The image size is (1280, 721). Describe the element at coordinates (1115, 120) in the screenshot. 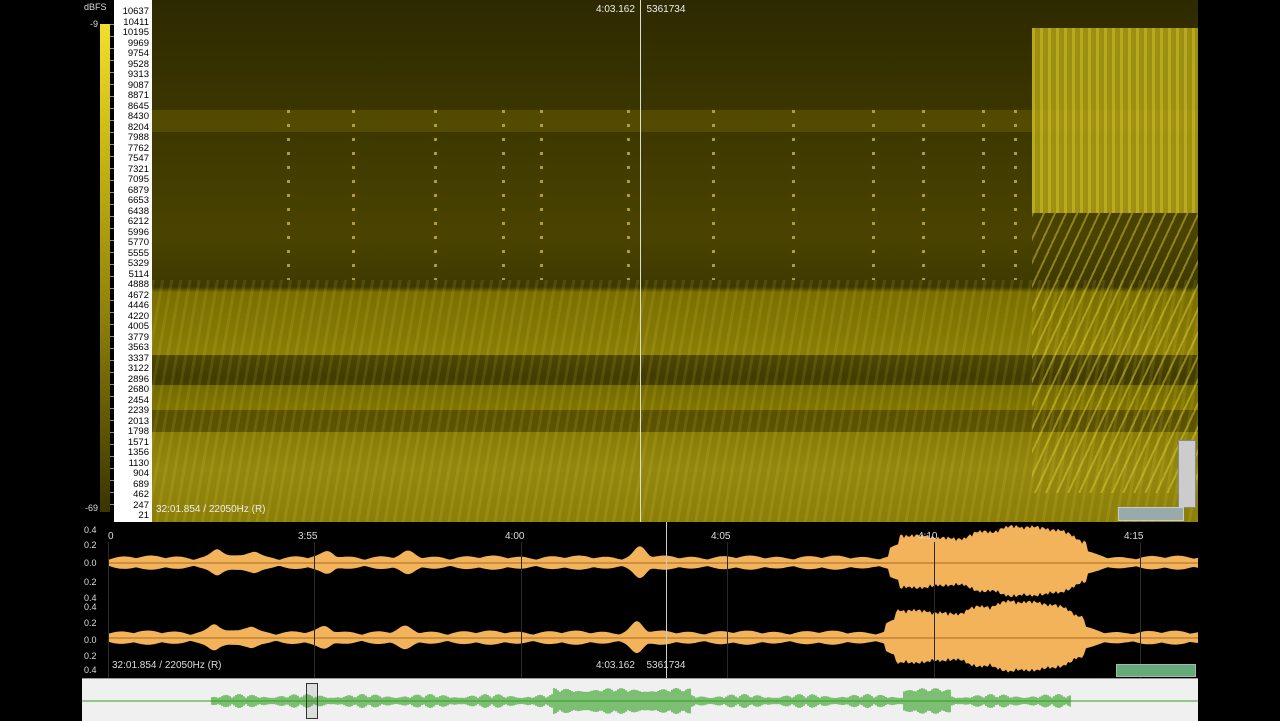

I see `harmonic-burst` at that location.